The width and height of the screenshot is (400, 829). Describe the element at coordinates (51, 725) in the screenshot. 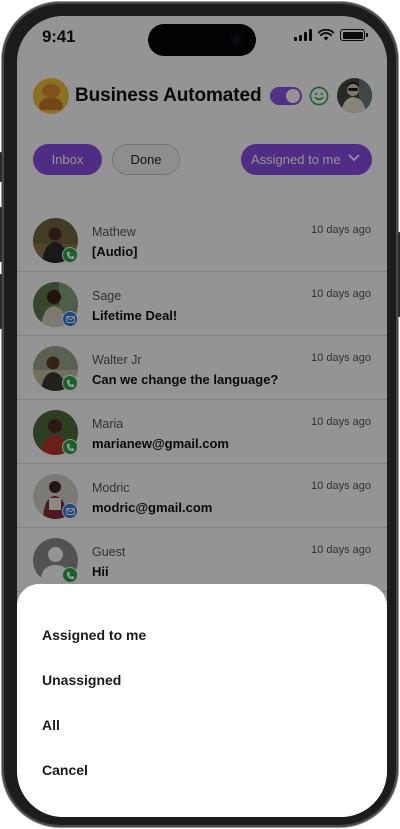

I see `option-all: All` at that location.